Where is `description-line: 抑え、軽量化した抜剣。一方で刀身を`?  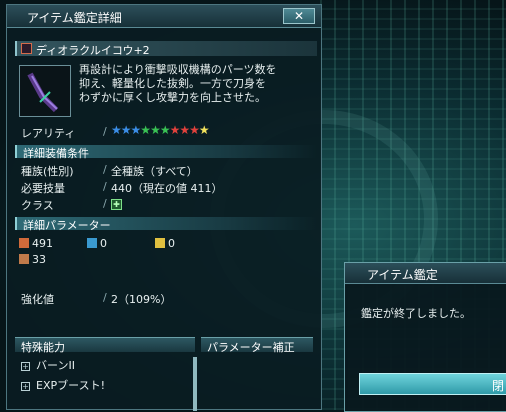
description-line: 抑え、軽量化した抜剣。一方で刀身を is located at coordinates (172, 83).